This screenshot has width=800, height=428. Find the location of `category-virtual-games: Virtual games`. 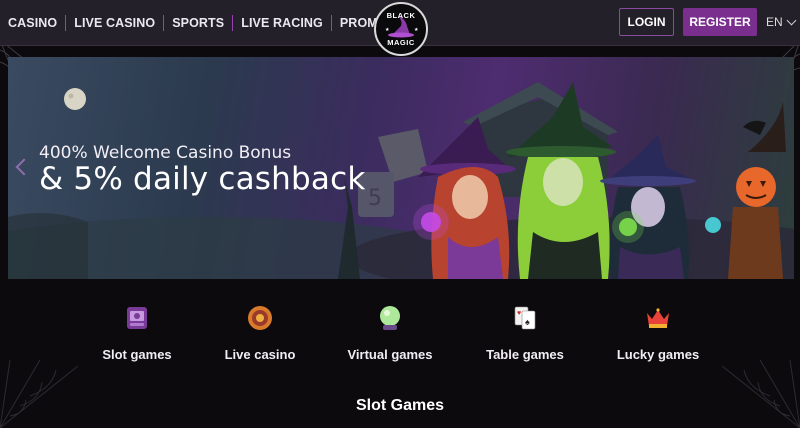

category-virtual-games: Virtual games is located at coordinates (390, 333).